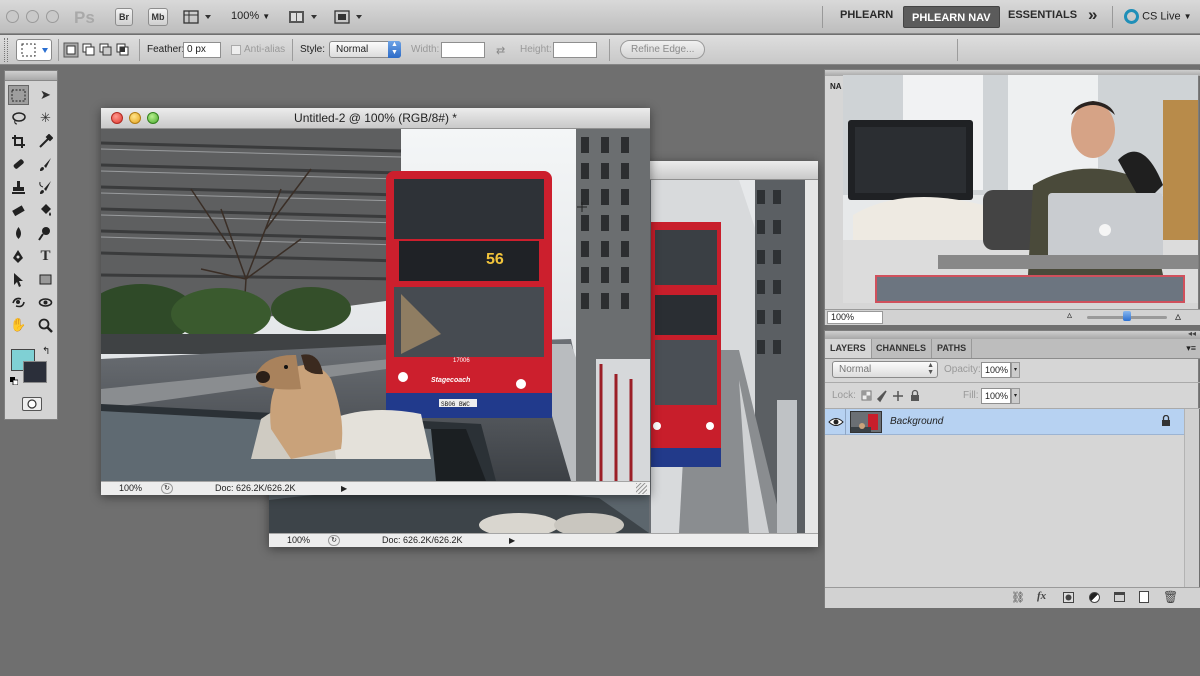  I want to click on arrange-documents-menu, so click(304, 17).